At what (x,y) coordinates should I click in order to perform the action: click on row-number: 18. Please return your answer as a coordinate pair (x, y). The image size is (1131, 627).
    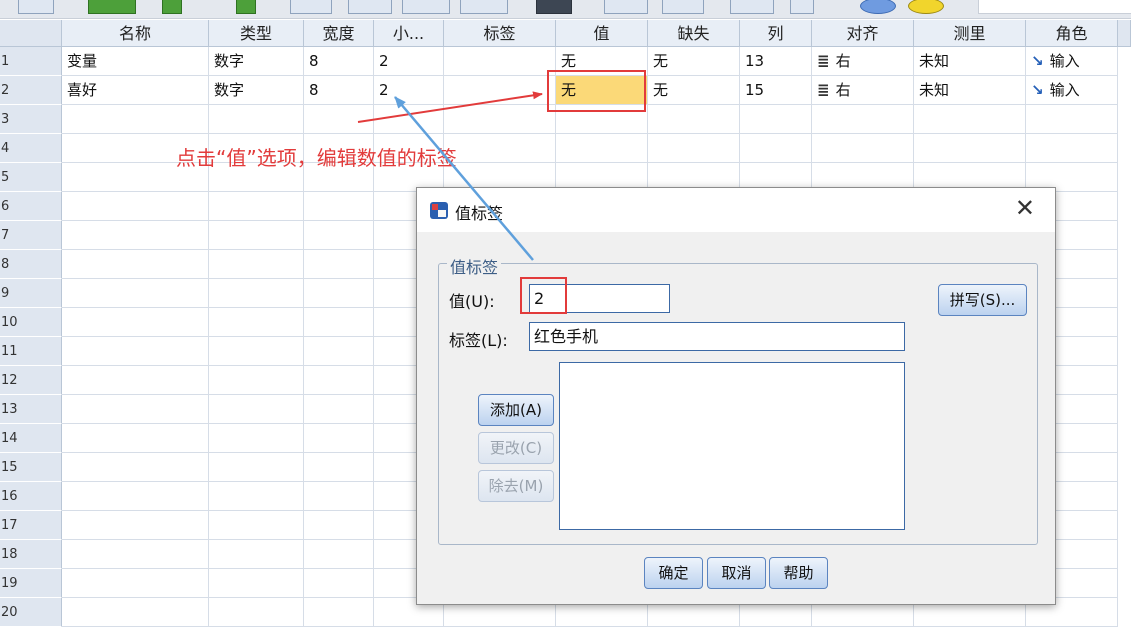
    Looking at the image, I should click on (31, 554).